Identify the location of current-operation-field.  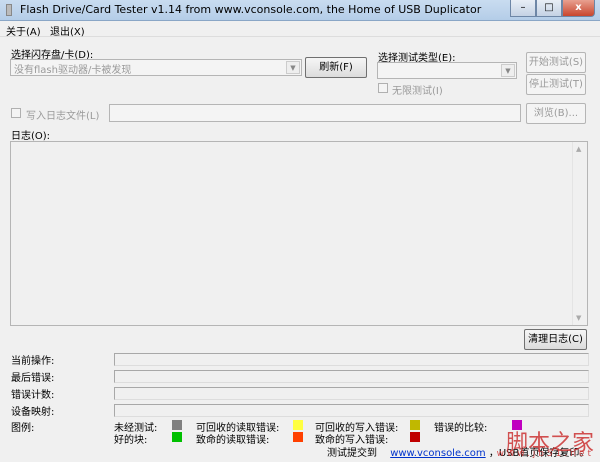
(351, 359).